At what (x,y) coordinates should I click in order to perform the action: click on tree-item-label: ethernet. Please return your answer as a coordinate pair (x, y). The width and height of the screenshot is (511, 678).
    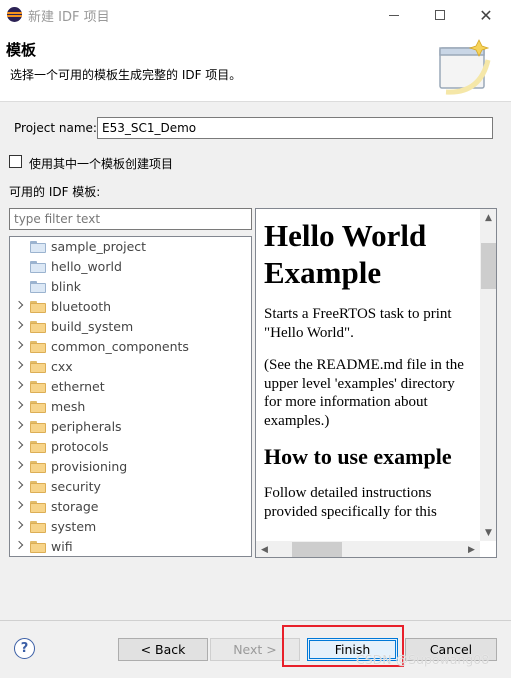
    Looking at the image, I should click on (78, 386).